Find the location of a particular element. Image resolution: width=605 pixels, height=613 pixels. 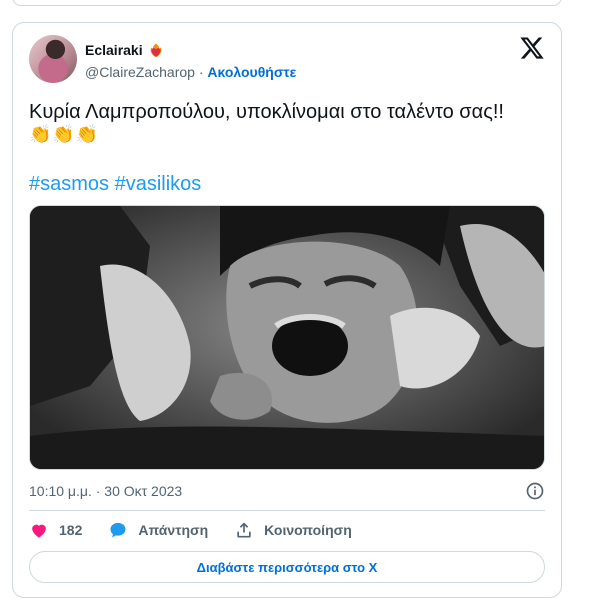

previous-embed-card-edge is located at coordinates (287, 3).